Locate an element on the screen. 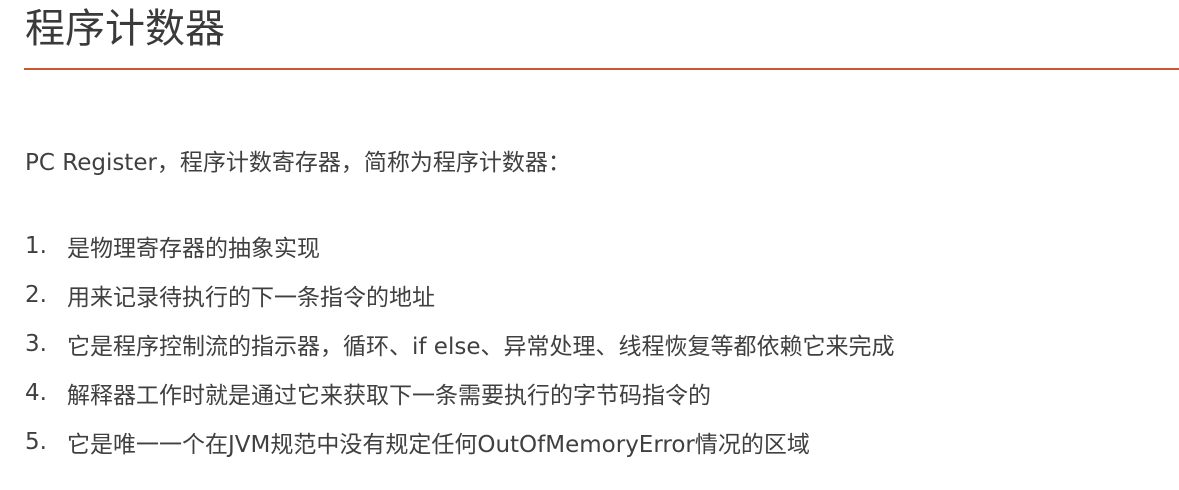 Image resolution: width=1179 pixels, height=490 pixels. list-item: 2. 用来记录待执行的下一条指令的地址 is located at coordinates (459, 294).